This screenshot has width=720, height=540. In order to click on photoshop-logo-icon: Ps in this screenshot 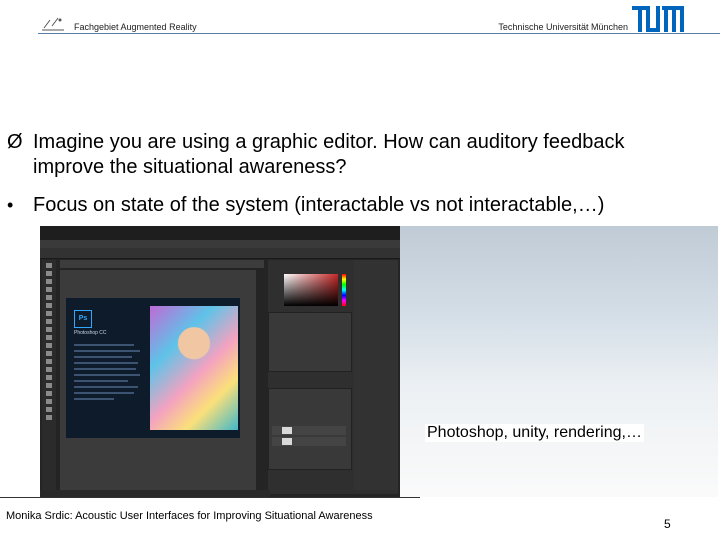, I will do `click(83, 319)`.